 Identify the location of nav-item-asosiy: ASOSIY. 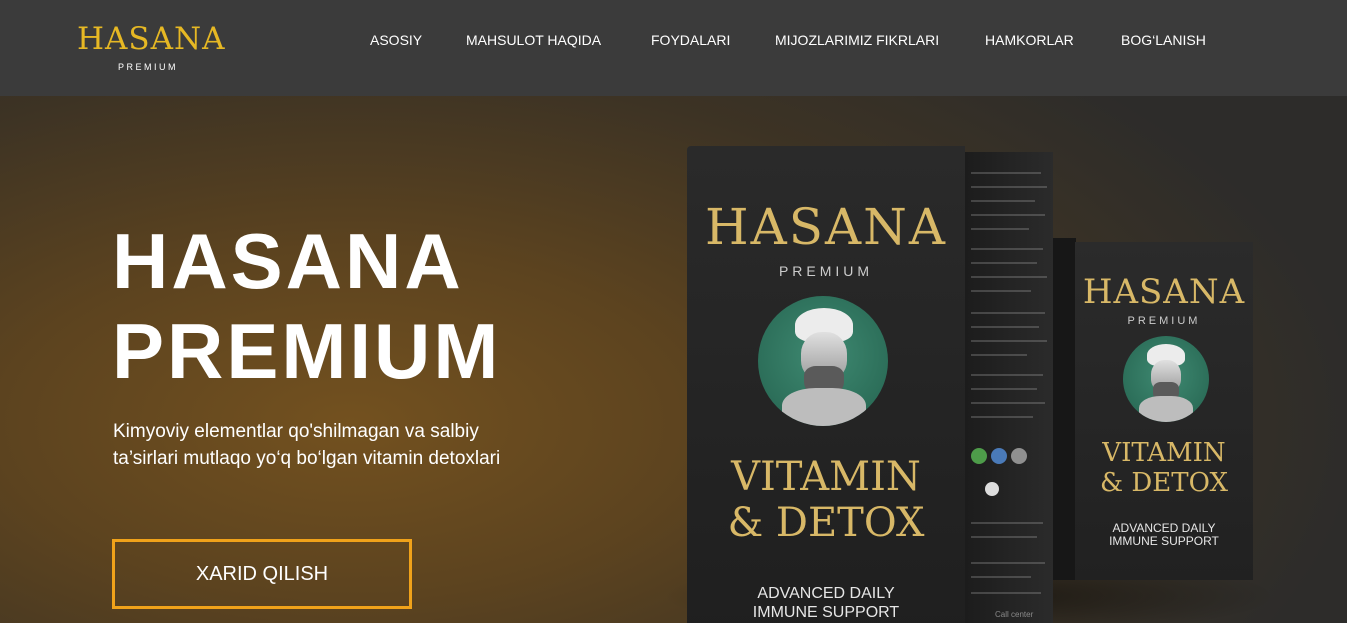
(396, 40).